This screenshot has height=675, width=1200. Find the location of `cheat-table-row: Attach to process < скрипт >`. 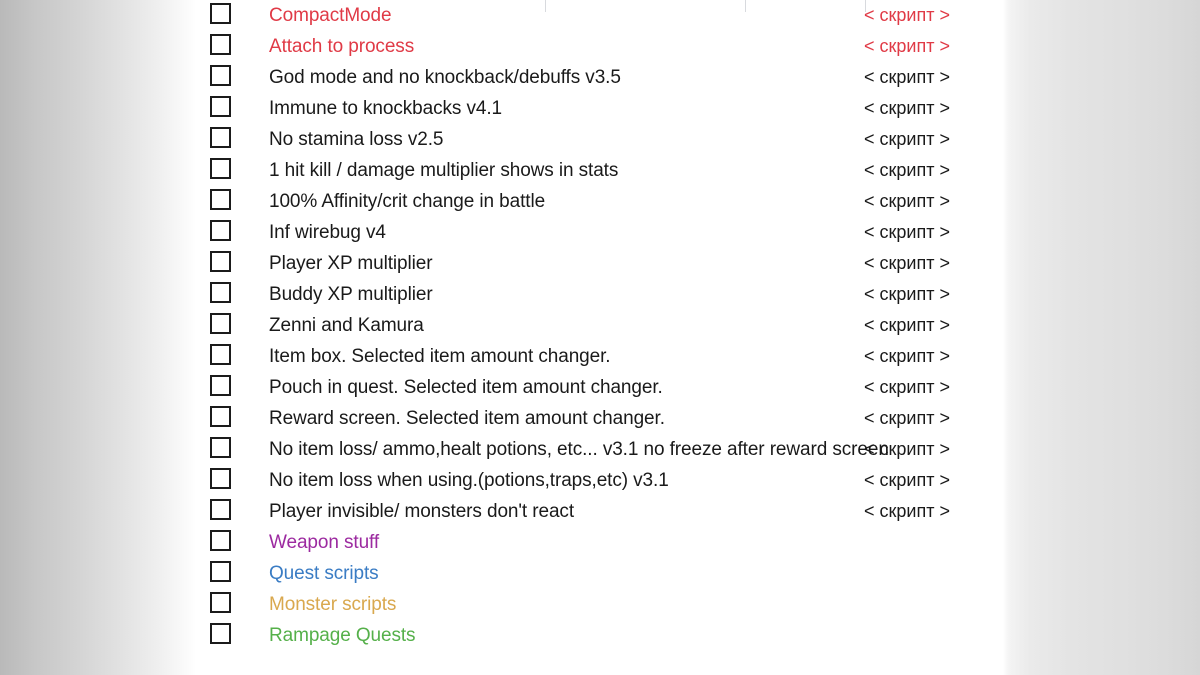

cheat-table-row: Attach to process < скрипт > is located at coordinates (599, 46).